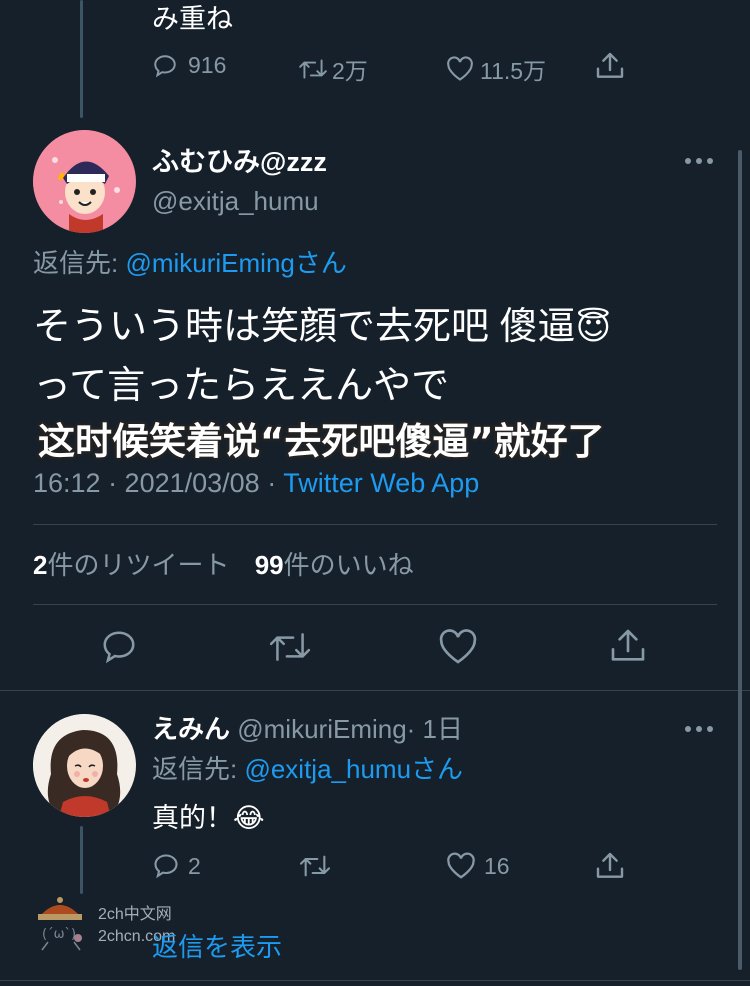 This screenshot has width=750, height=986. What do you see at coordinates (593, 328) in the screenshot?
I see `halo-emoji: 😇` at bounding box center [593, 328].